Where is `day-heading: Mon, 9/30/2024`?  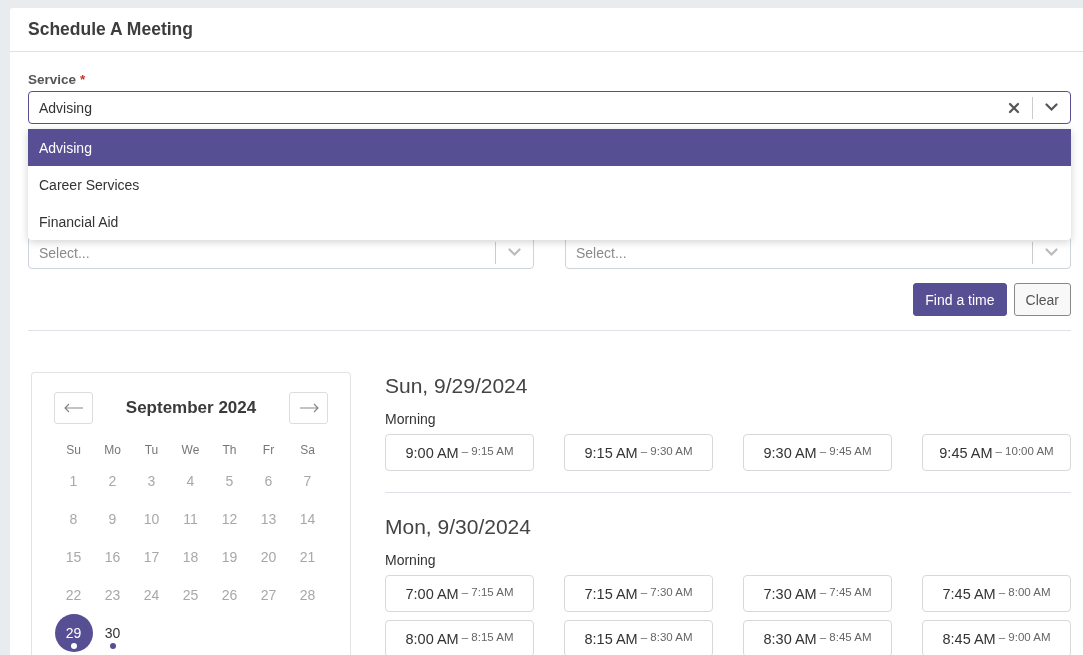
day-heading: Mon, 9/30/2024 is located at coordinates (458, 527).